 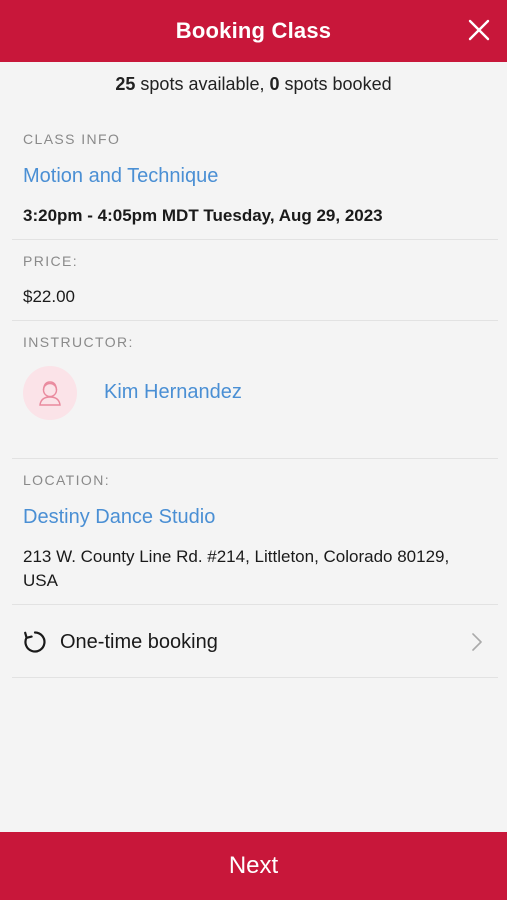 I want to click on class-info-label: CLASS INFO, so click(x=72, y=139).